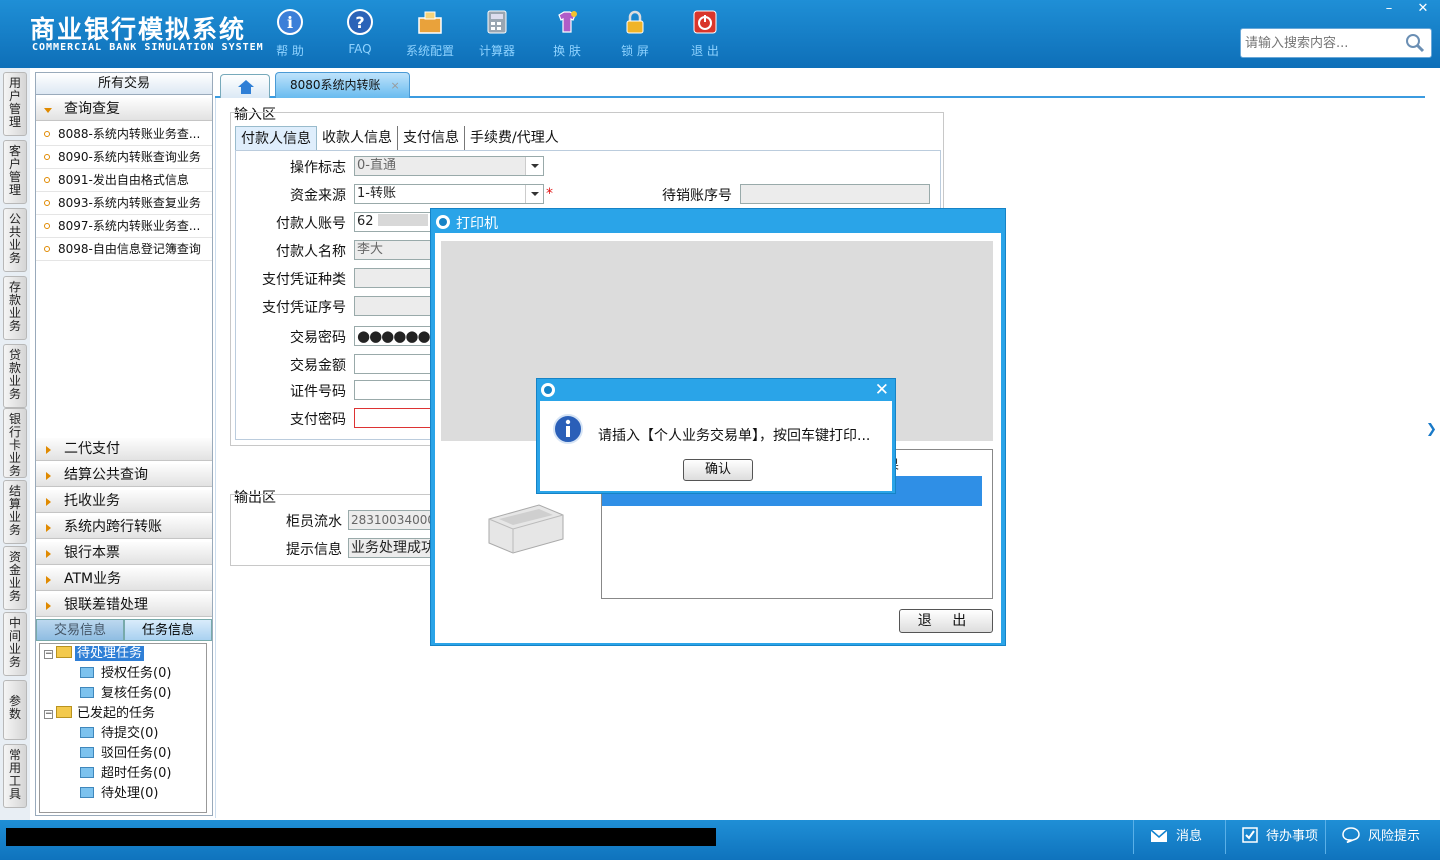 The image size is (1440, 860). I want to click on vtab-customer-management: 客户管理, so click(15, 172).